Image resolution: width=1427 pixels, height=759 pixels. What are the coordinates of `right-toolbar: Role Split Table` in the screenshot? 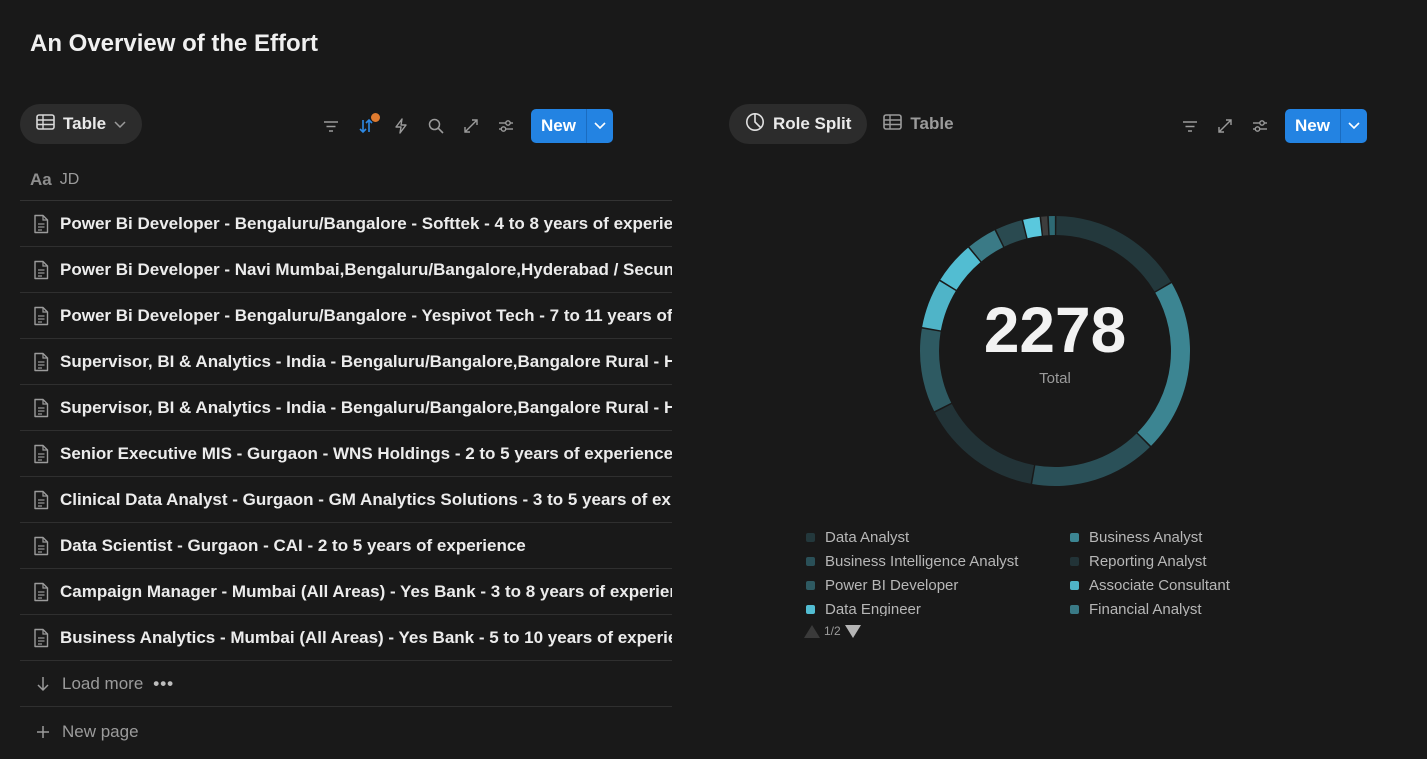 It's located at (849, 124).